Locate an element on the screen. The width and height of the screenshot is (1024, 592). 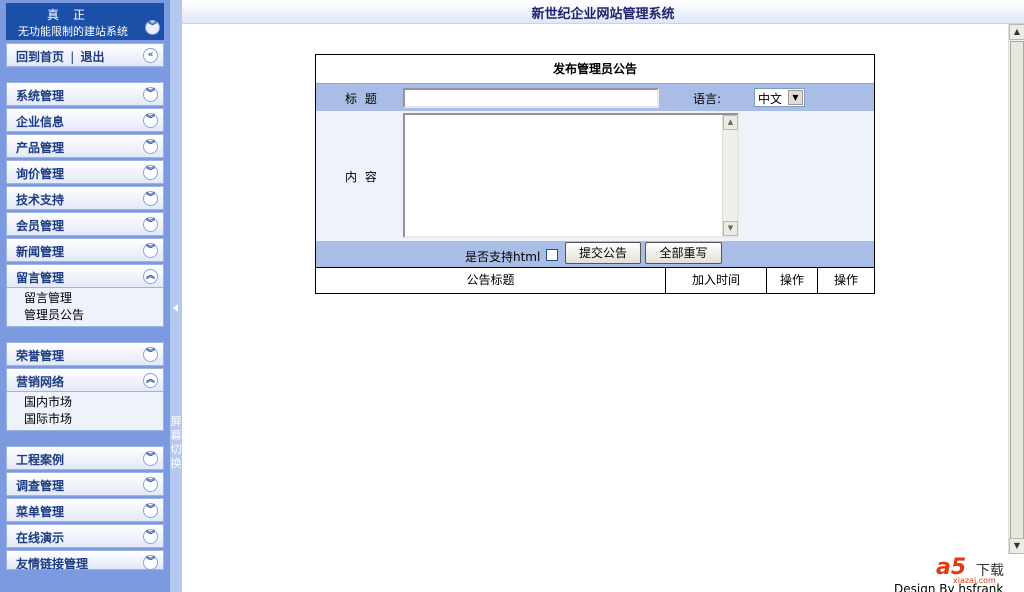
sidebar-section-inquiry: 询价管理 ︾ is located at coordinates (85, 172).